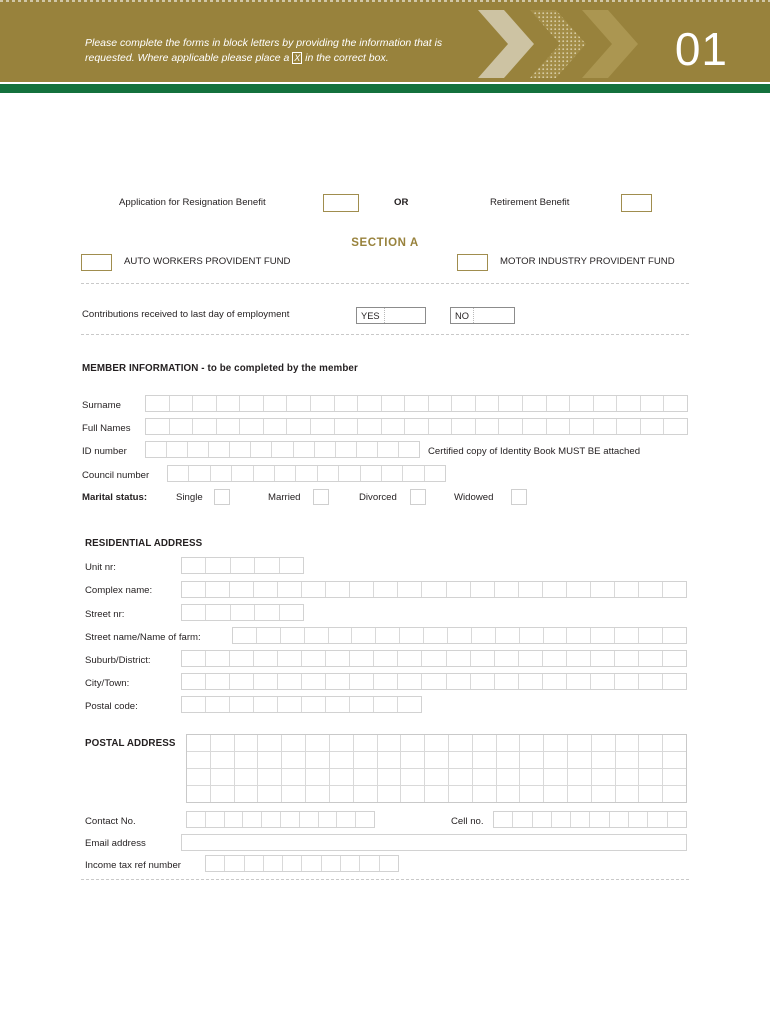 Image resolution: width=770 pixels, height=1024 pixels. I want to click on postal-address-row, so click(436, 760).